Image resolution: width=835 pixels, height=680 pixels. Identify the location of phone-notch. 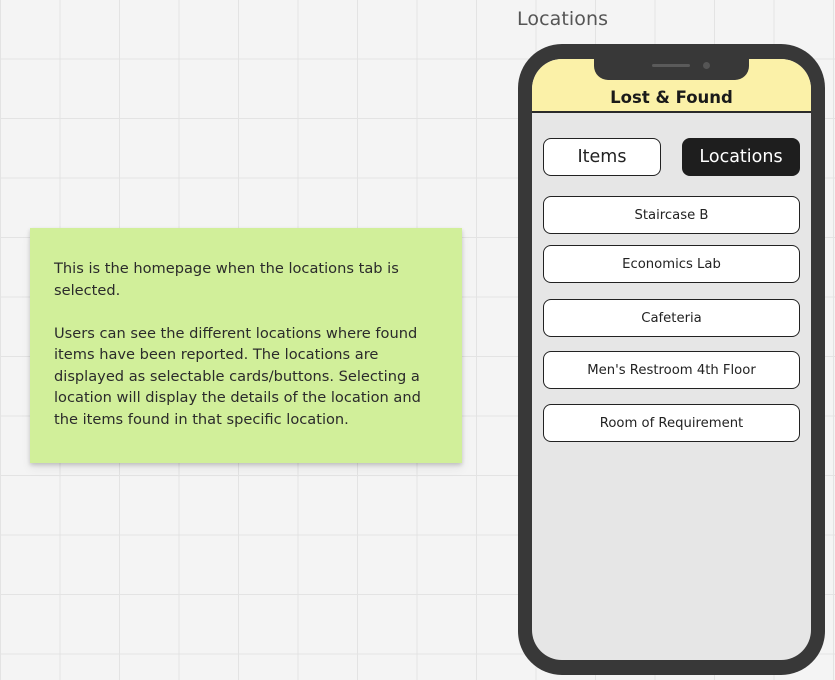
(671, 69).